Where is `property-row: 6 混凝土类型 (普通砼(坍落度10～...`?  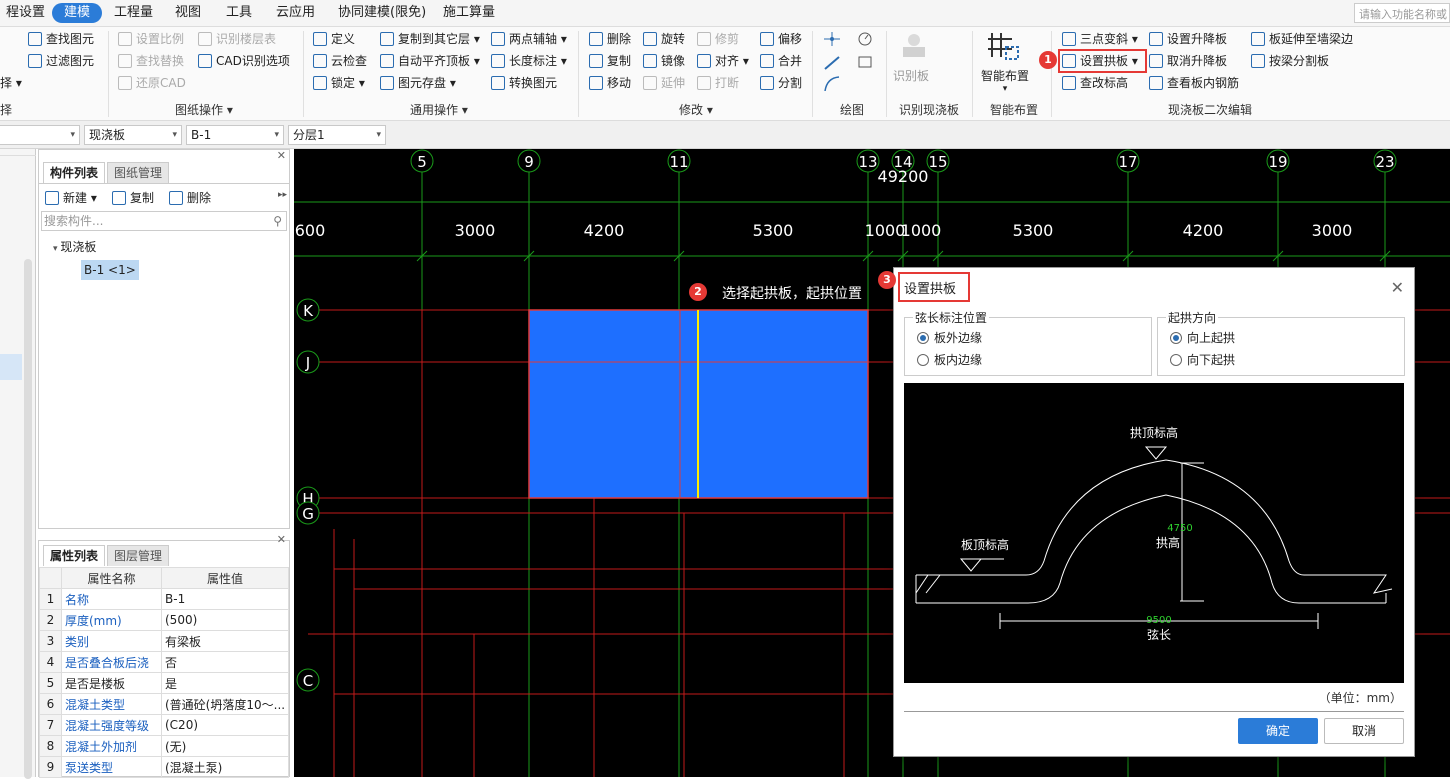 property-row: 6 混凝土类型 (普通砼(坍落度10～... is located at coordinates (164, 704).